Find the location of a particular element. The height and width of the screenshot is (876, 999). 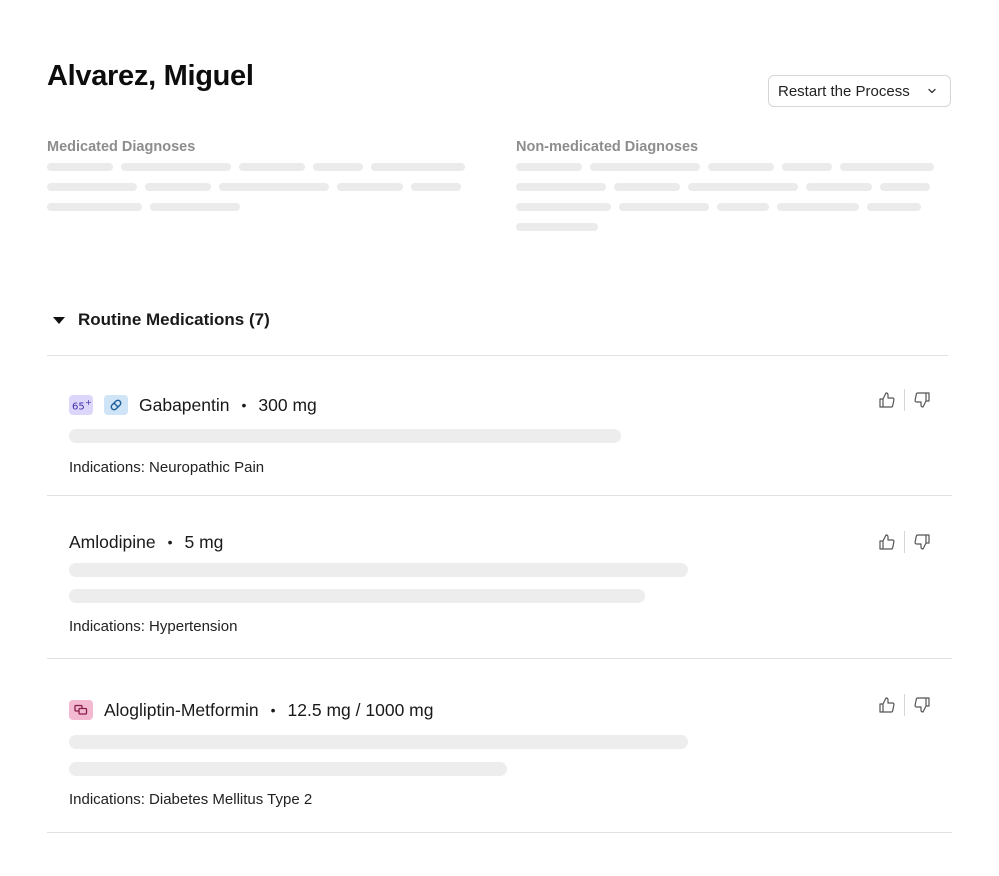

medication-header: 65 + Gabapentin • 300 mg is located at coordinates (193, 405).